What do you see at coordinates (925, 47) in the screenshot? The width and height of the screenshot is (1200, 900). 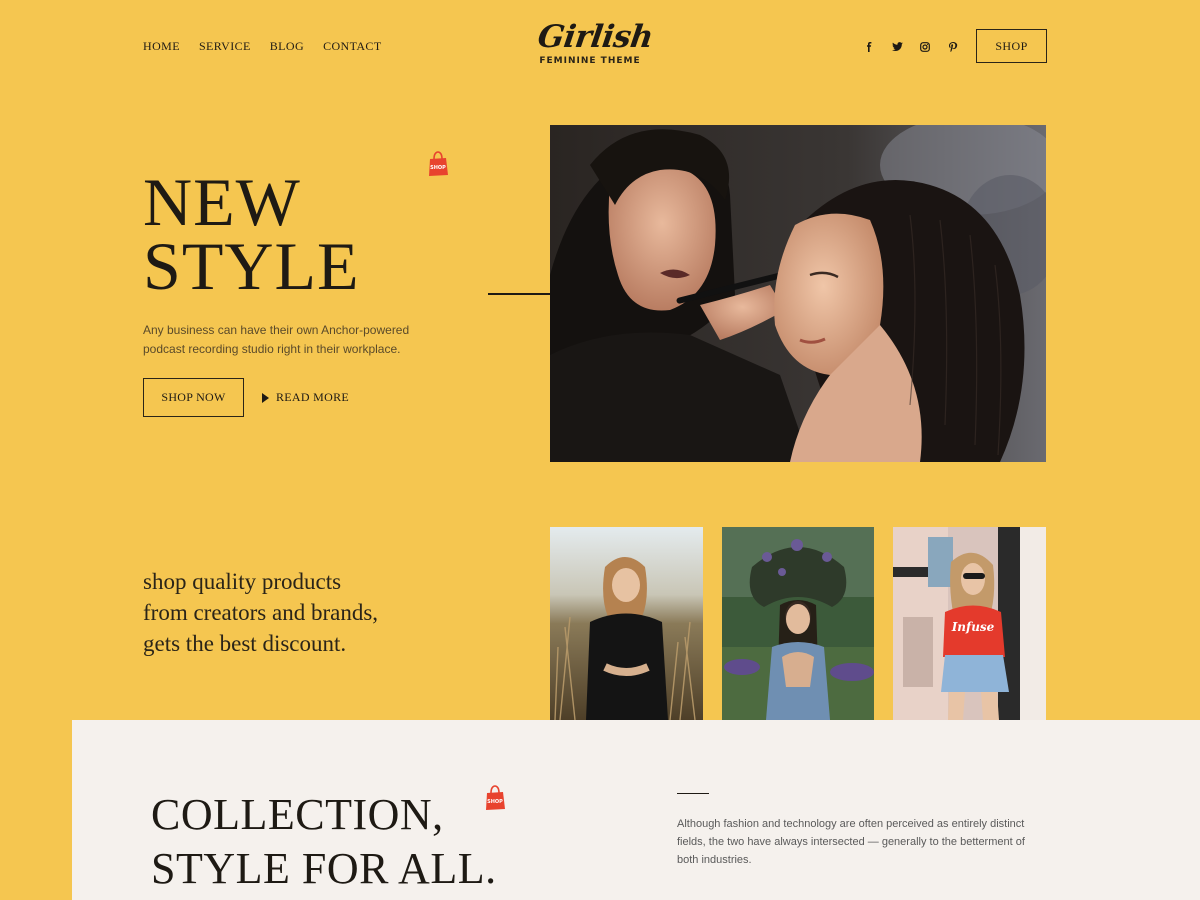 I see `instagram-icon` at bounding box center [925, 47].